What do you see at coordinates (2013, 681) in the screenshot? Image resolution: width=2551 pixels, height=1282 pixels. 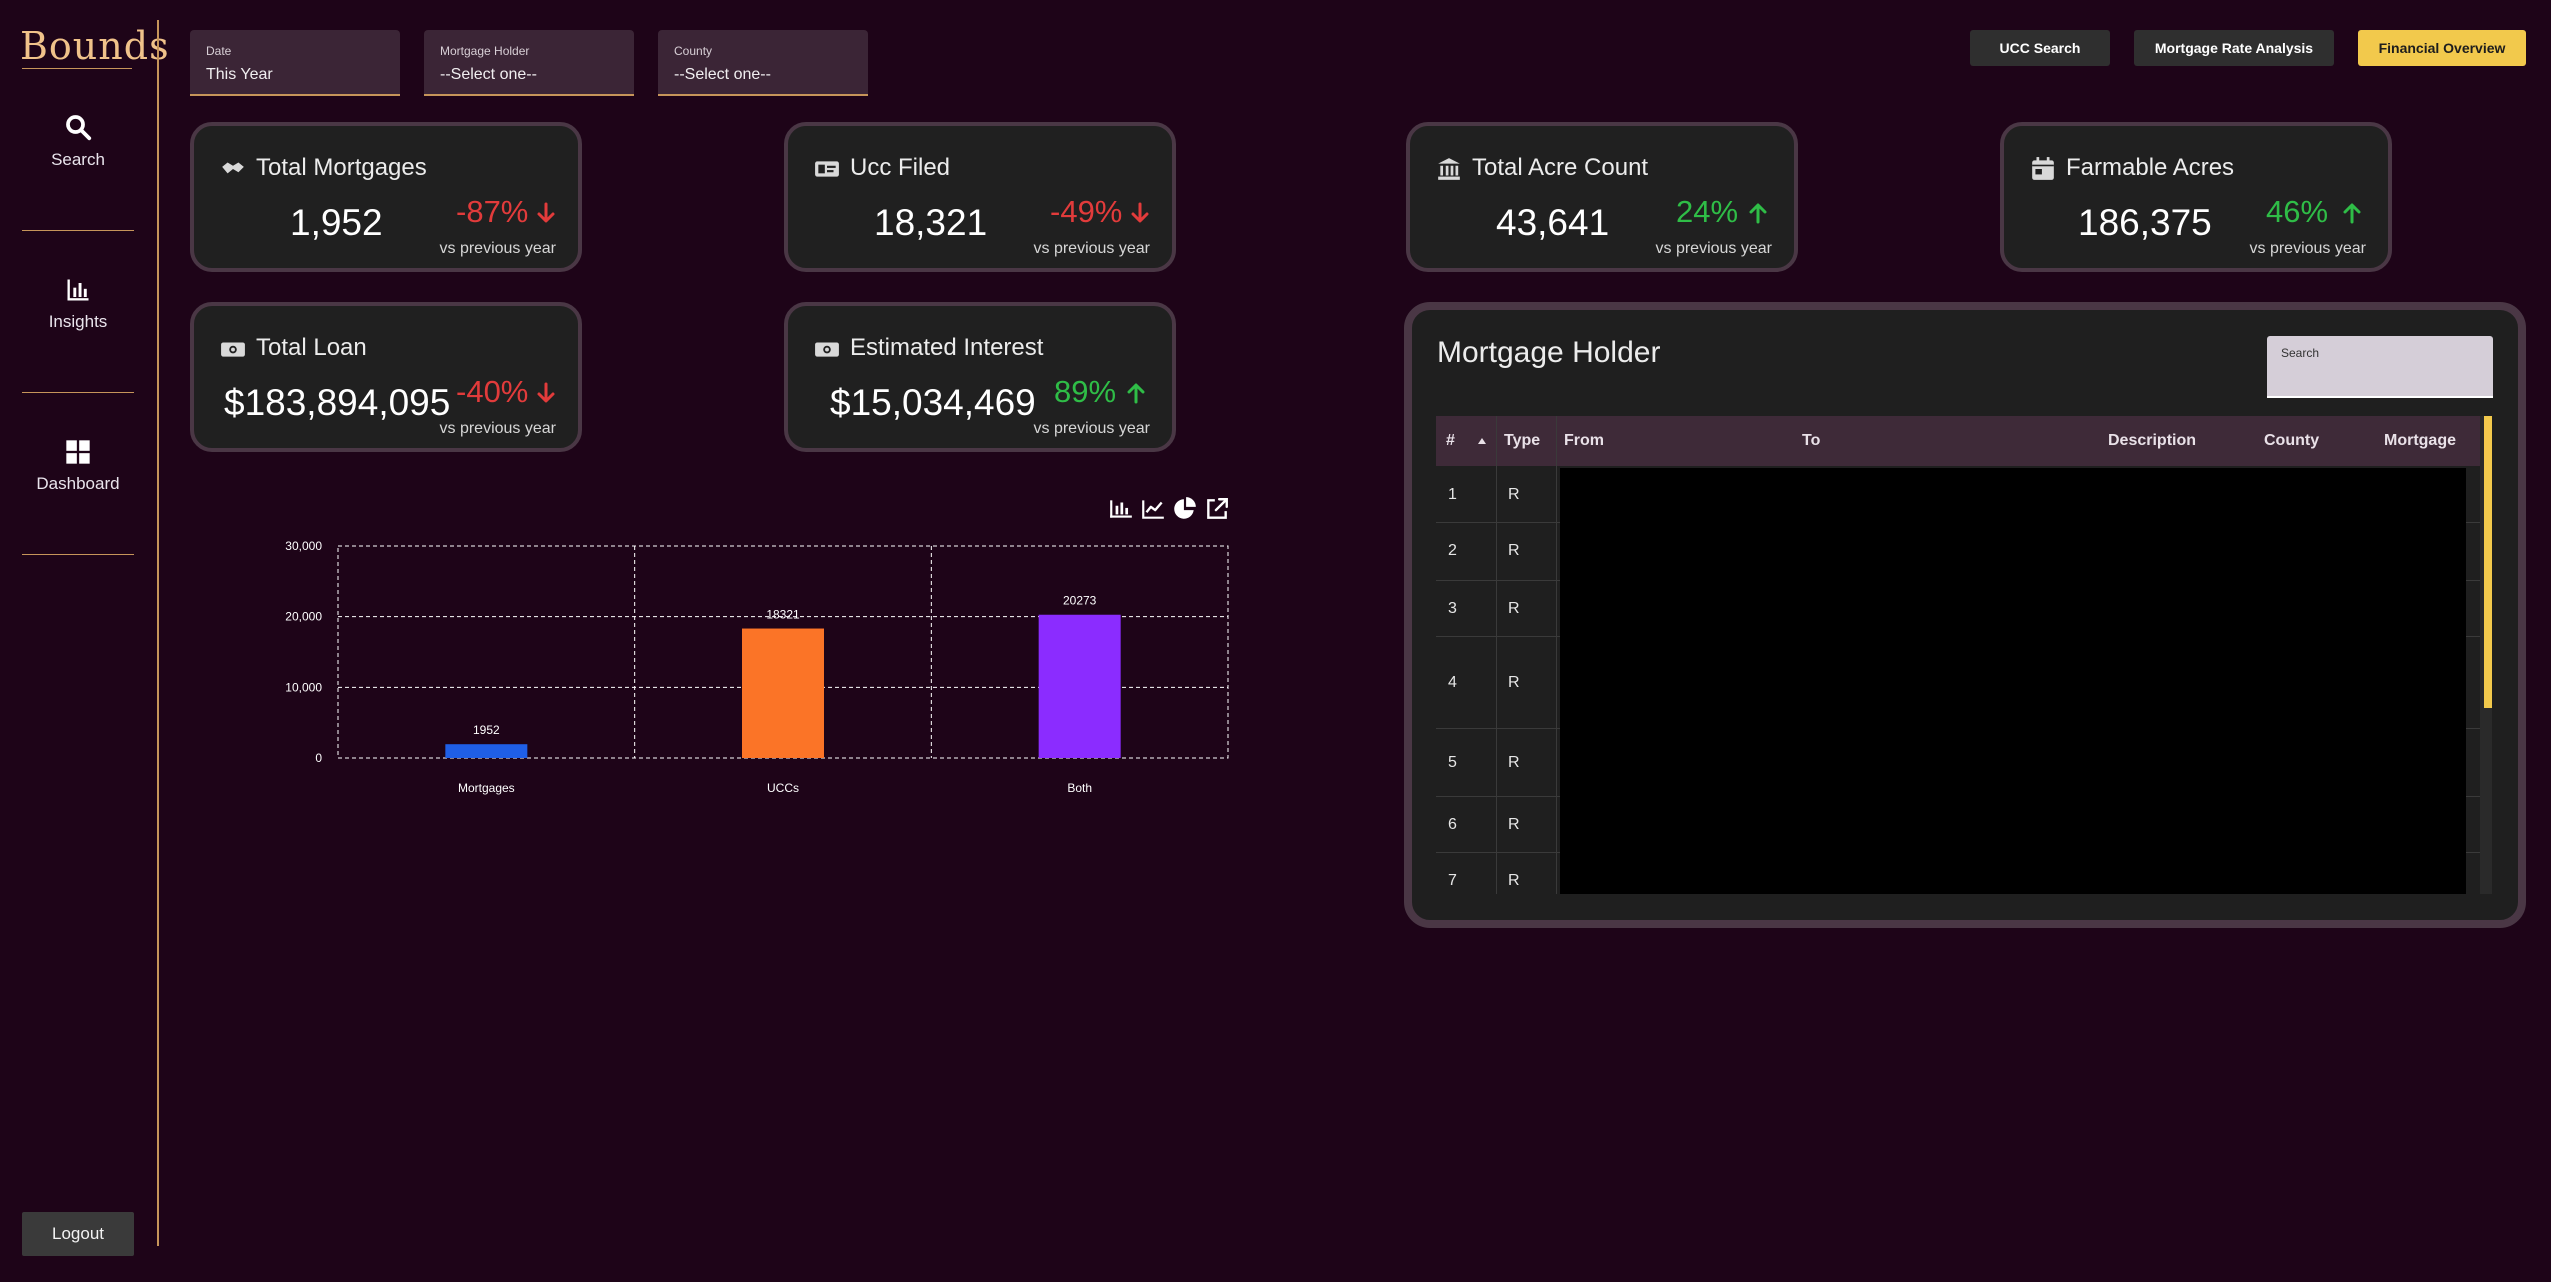 I see `table-content-area` at bounding box center [2013, 681].